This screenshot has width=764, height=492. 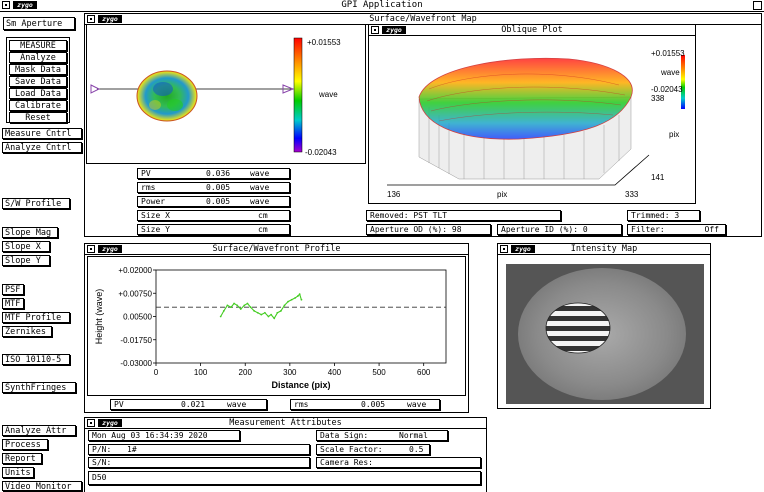 What do you see at coordinates (39, 430) in the screenshot?
I see `analyze-attr-button: Analyze Attr` at bounding box center [39, 430].